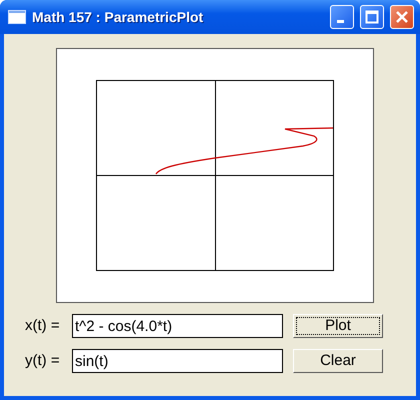 The height and width of the screenshot is (400, 420). I want to click on window-icon, so click(17, 17).